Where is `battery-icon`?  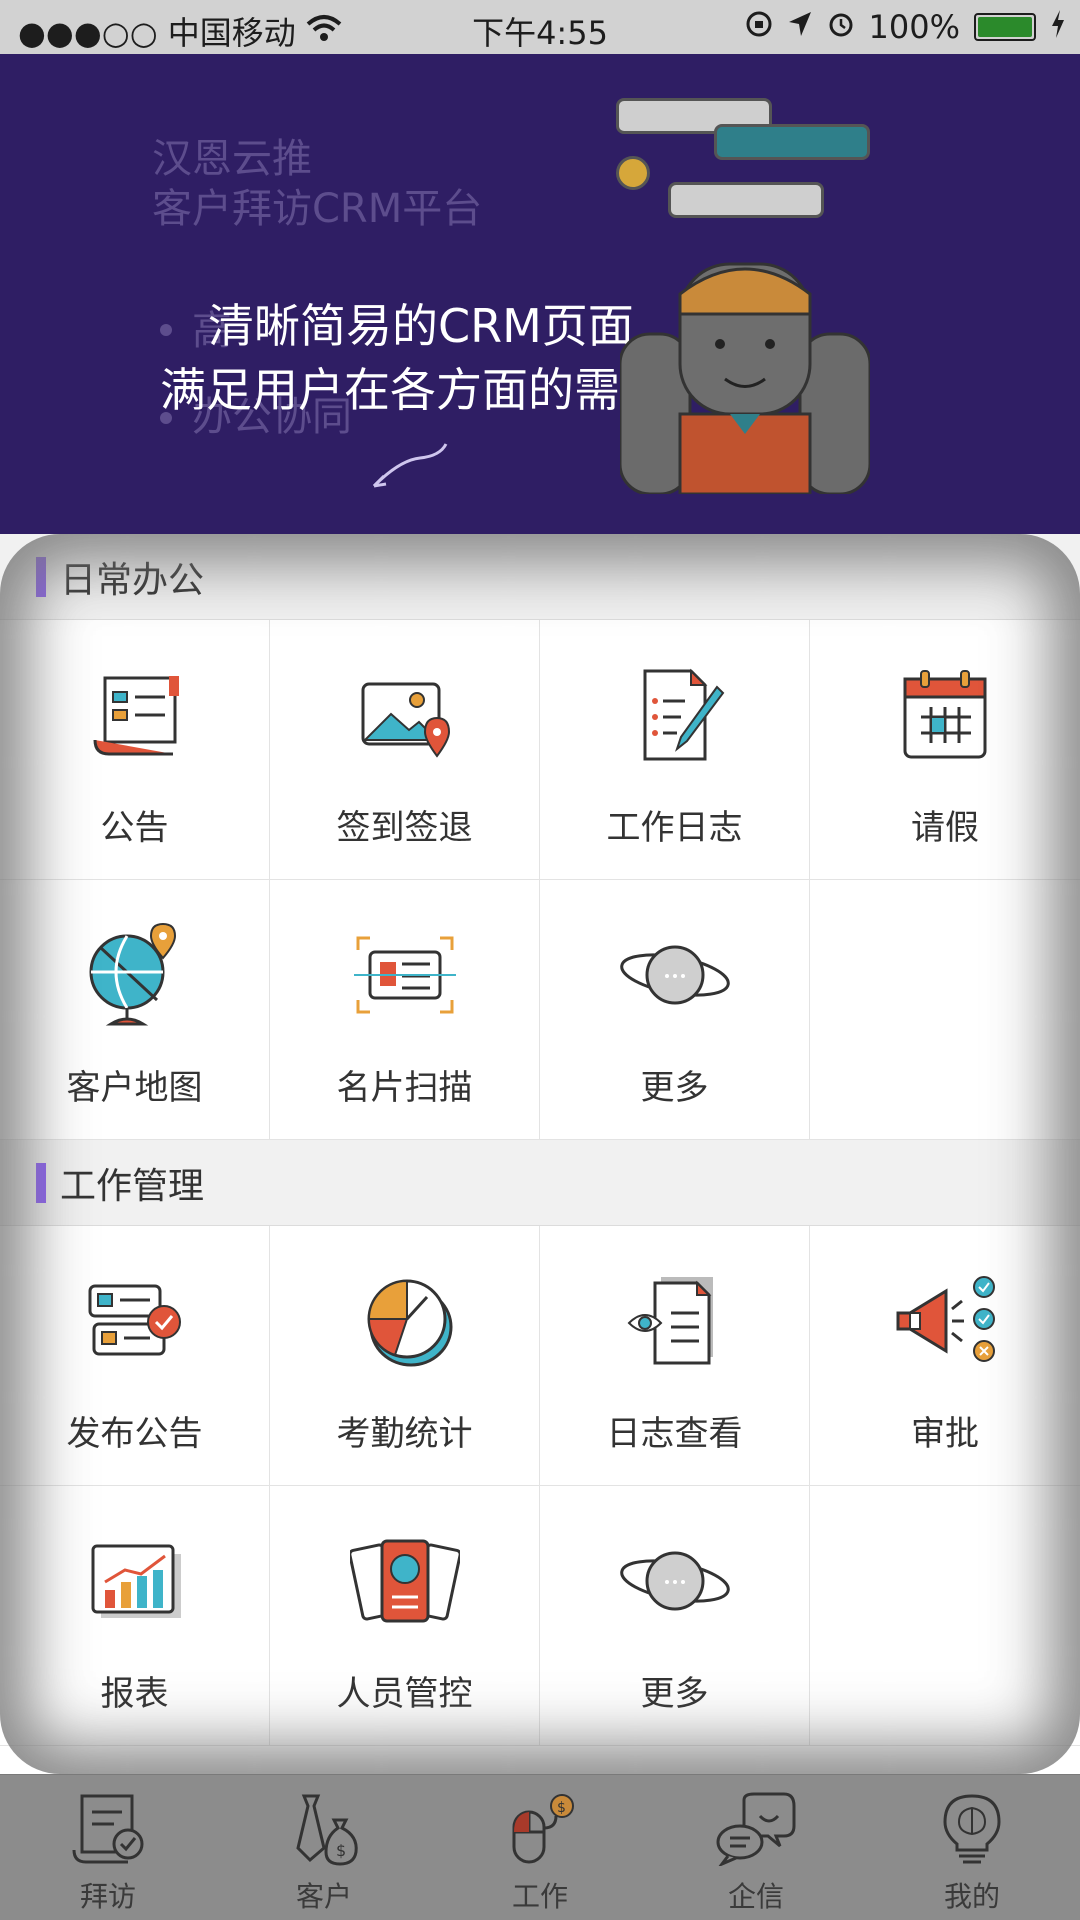
battery-icon is located at coordinates (1005, 27).